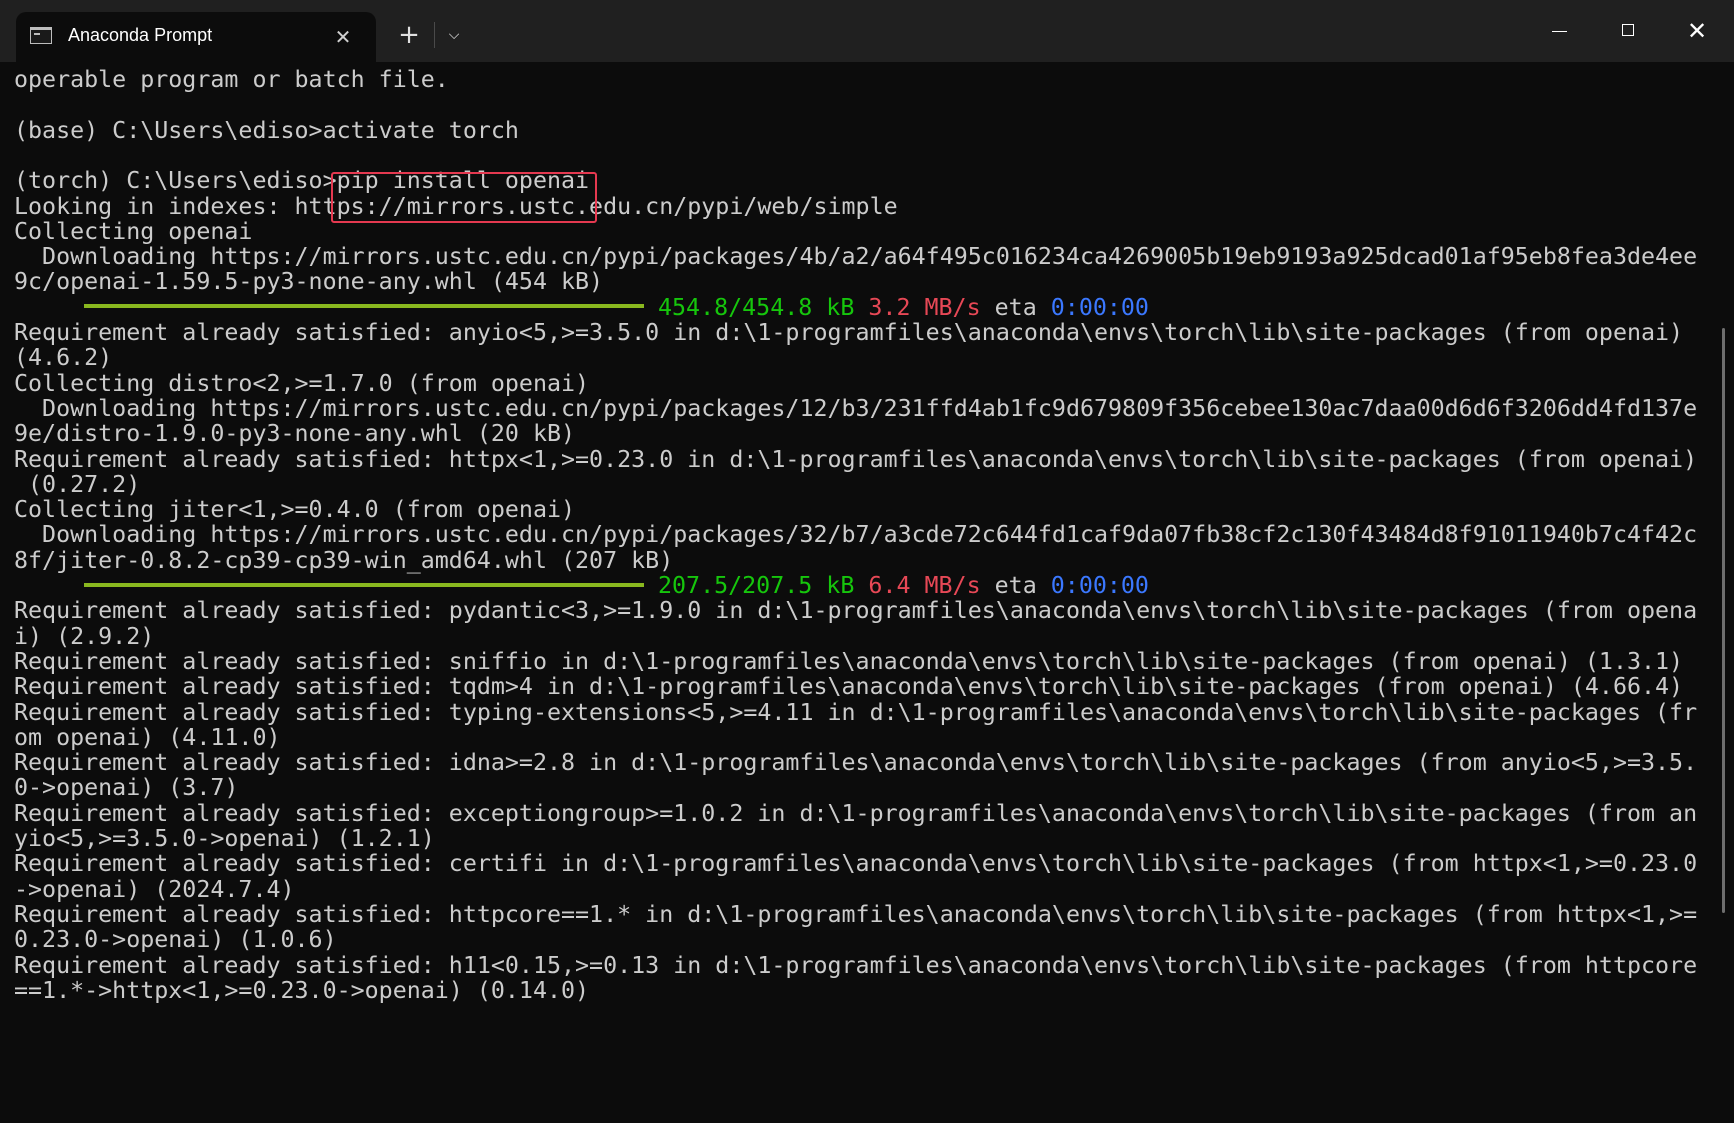  I want to click on scrollbar, so click(1723, 620).